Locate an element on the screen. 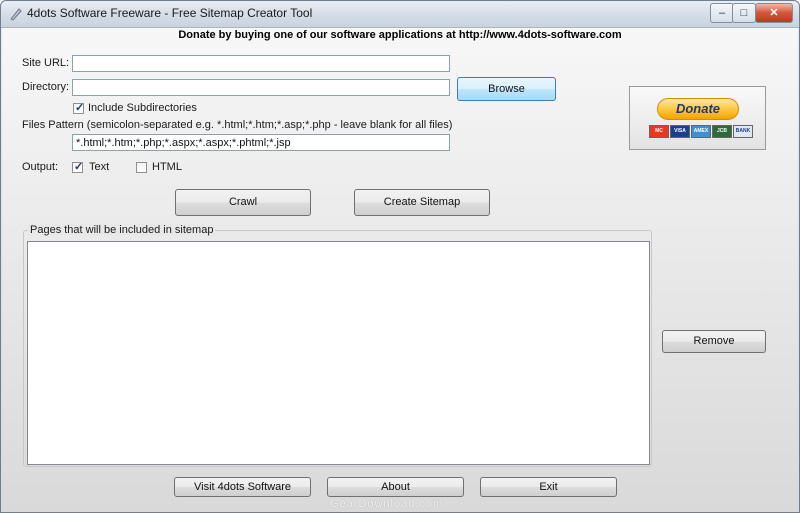 This screenshot has width=800, height=513. visit-4dots-button: Visit 4dots Software is located at coordinates (242, 487).